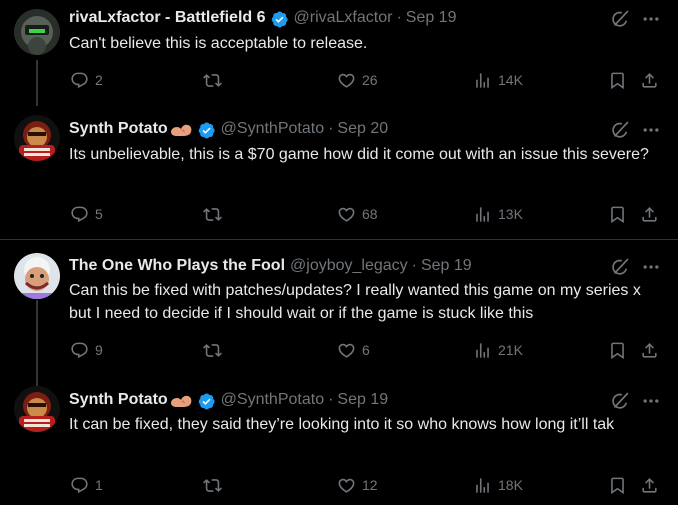  I want to click on tweet-header: Synth Potato @SynthPotato · Sep 20, so click(228, 129).